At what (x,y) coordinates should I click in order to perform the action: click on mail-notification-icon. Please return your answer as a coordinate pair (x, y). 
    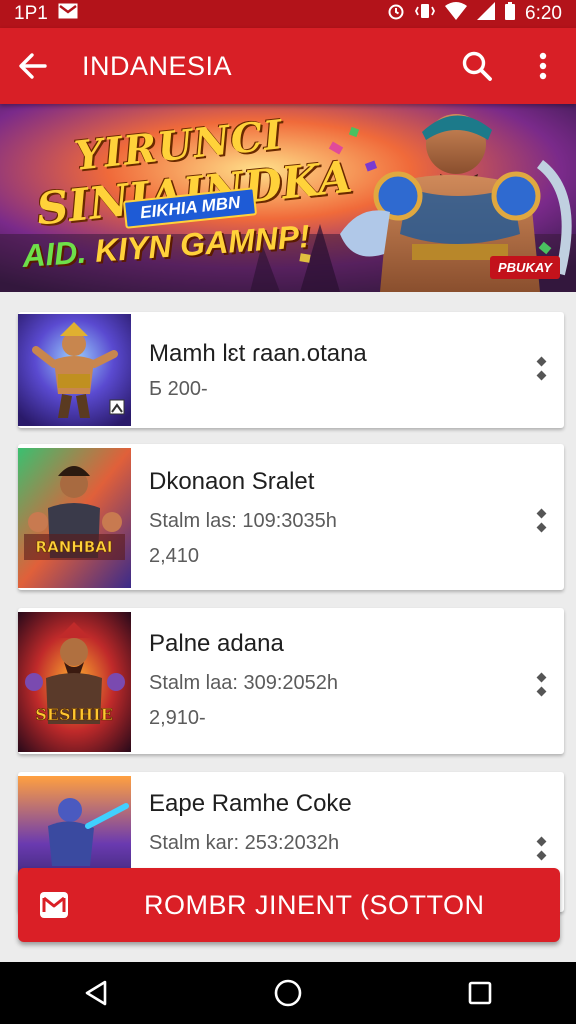
    Looking at the image, I should click on (68, 14).